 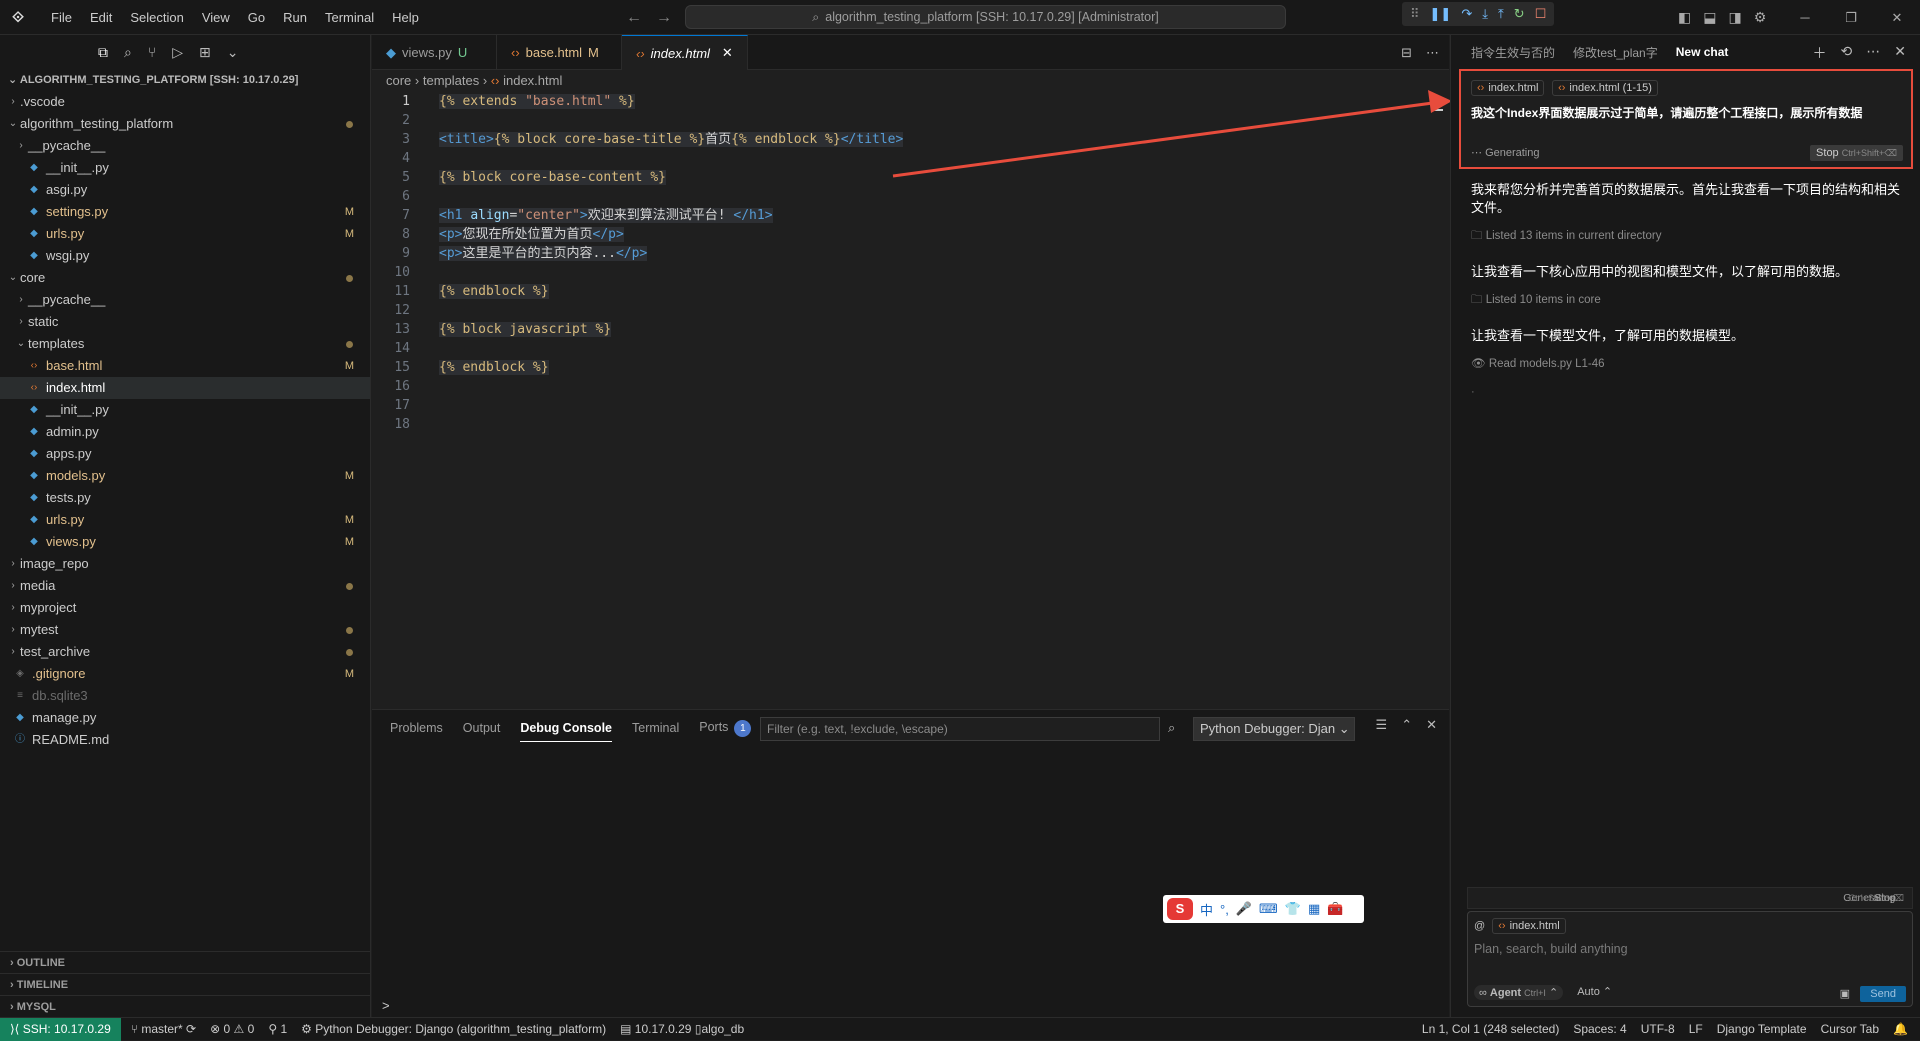 What do you see at coordinates (1762, 1029) in the screenshot?
I see `language-mode: Django Template` at bounding box center [1762, 1029].